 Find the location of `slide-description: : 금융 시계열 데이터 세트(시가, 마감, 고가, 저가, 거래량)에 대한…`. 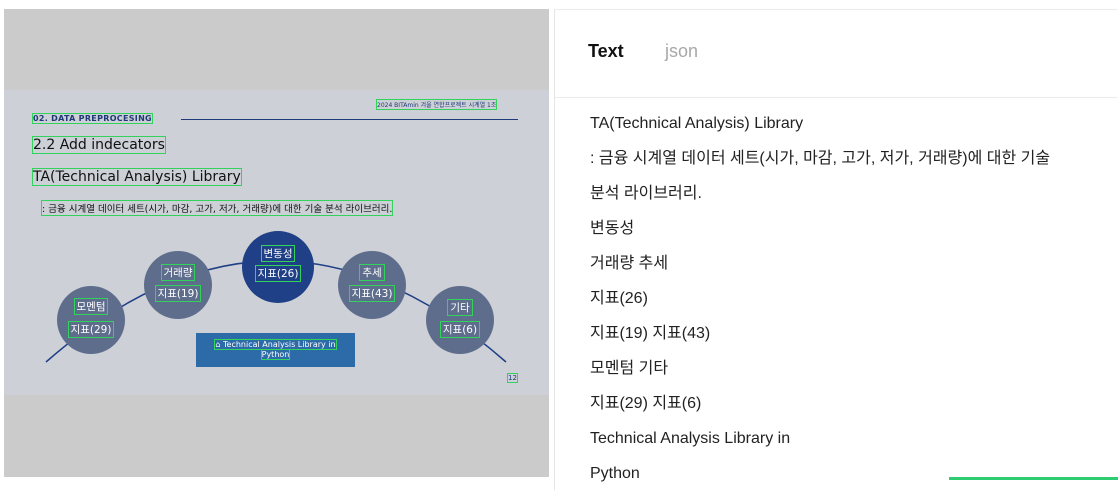

slide-description: : 금융 시계열 데이터 세트(시가, 마감, 고가, 저가, 거래량)에 대한… is located at coordinates (217, 208).